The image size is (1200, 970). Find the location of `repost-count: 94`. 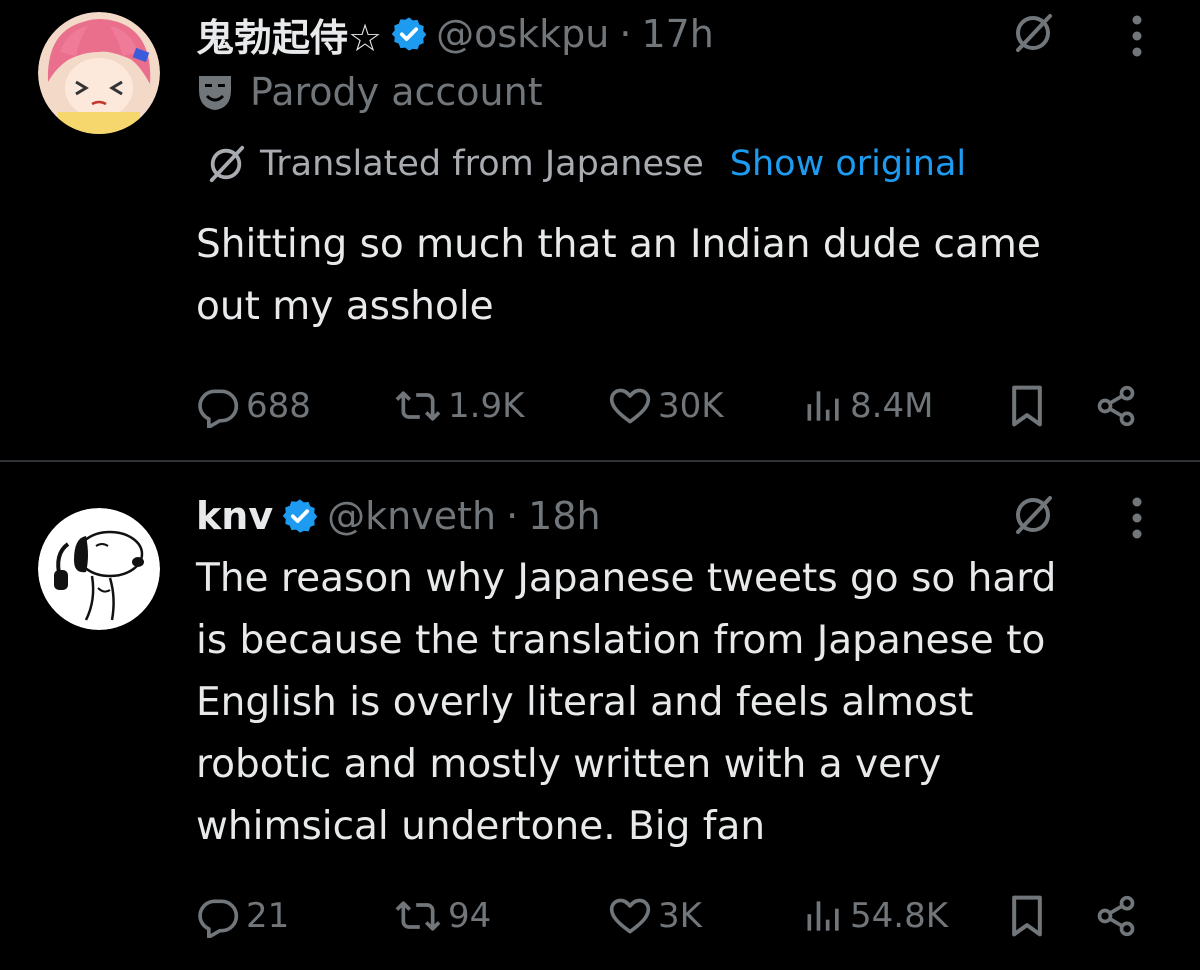

repost-count: 94 is located at coordinates (470, 916).